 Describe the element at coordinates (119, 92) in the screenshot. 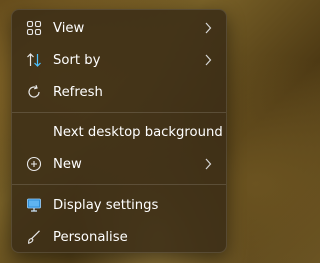

I see `menu-item-refresh: Refresh` at that location.